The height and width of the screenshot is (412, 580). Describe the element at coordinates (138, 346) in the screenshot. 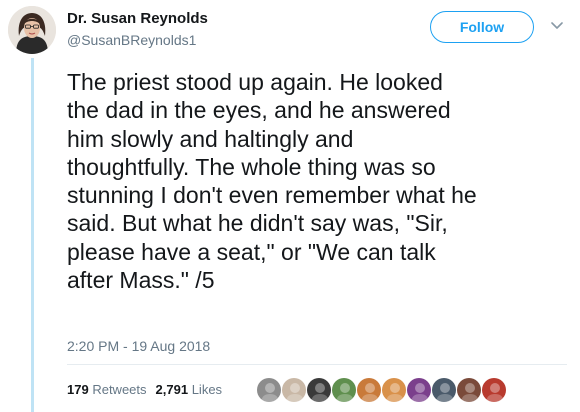

I see `tweet-timestamp: 2:20 PM - 19 Aug 2018` at that location.